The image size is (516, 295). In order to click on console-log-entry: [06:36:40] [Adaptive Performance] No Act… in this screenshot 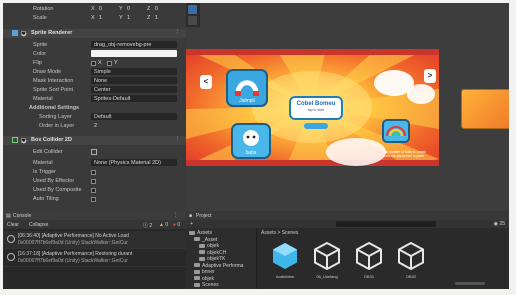, I will do `click(94, 240)`.